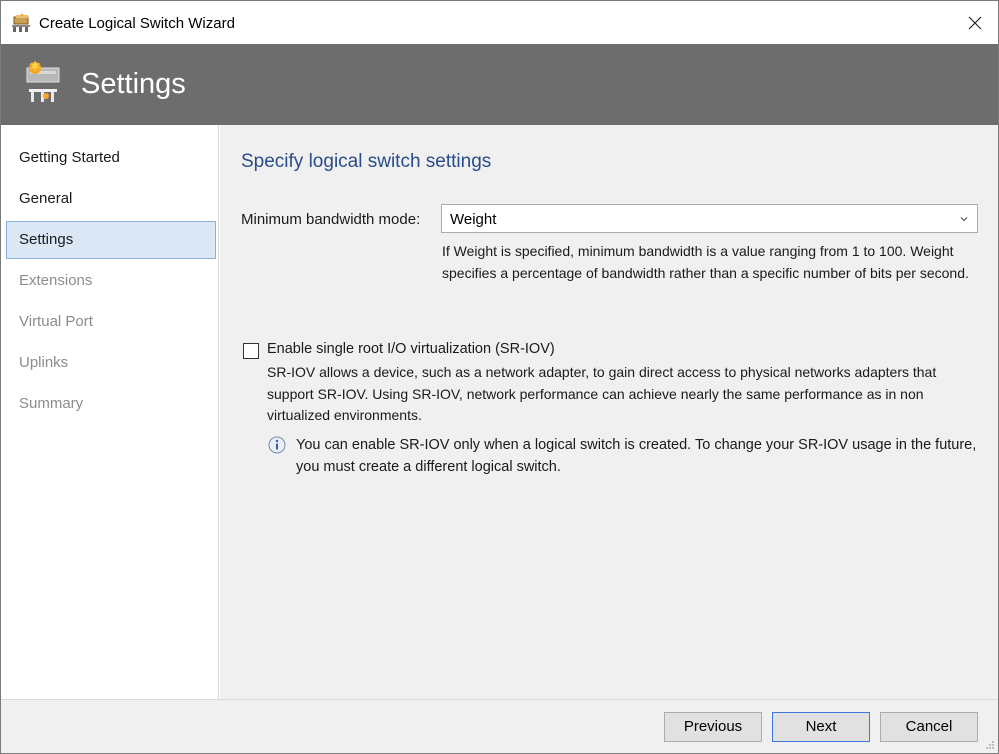 This screenshot has height=754, width=999. Describe the element at coordinates (990, 745) in the screenshot. I see `resize-grip-icon` at that location.